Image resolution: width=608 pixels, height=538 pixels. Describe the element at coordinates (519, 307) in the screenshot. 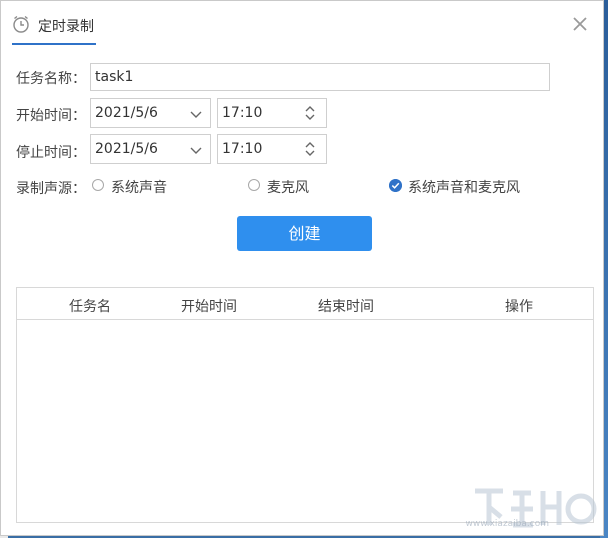

I see `column-header-actions: 操作` at that location.